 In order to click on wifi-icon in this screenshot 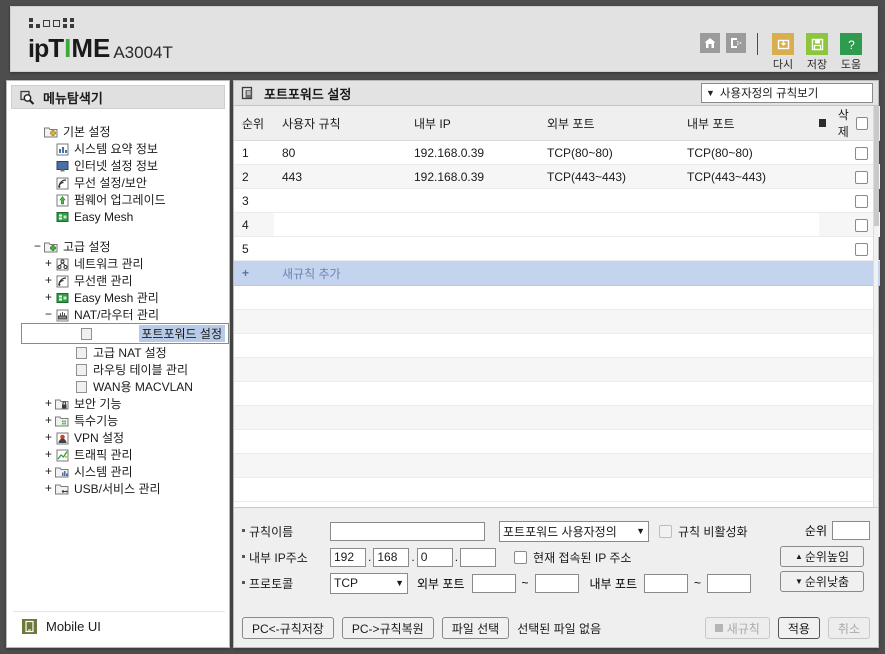, I will do `click(62, 183)`.